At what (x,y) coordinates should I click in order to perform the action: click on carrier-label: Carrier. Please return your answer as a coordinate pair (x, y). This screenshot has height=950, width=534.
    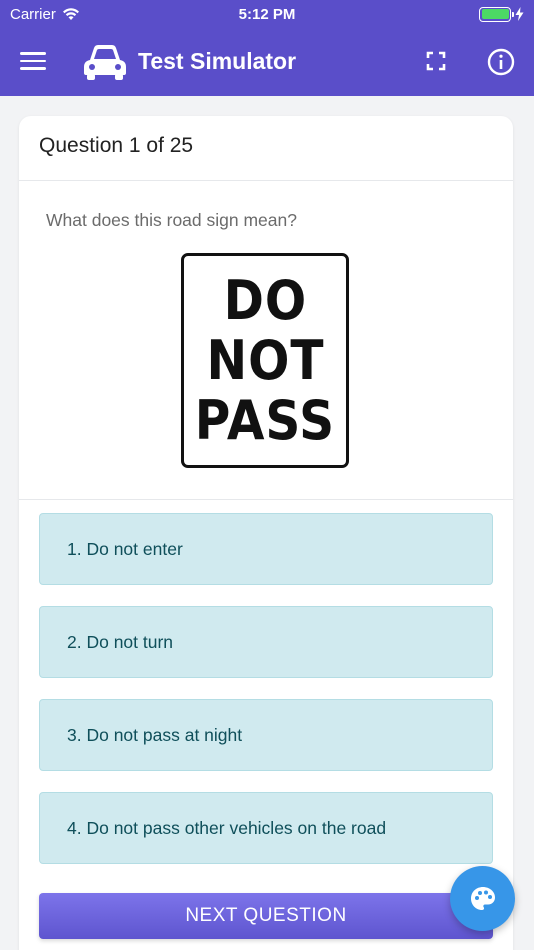
    Looking at the image, I should click on (33, 14).